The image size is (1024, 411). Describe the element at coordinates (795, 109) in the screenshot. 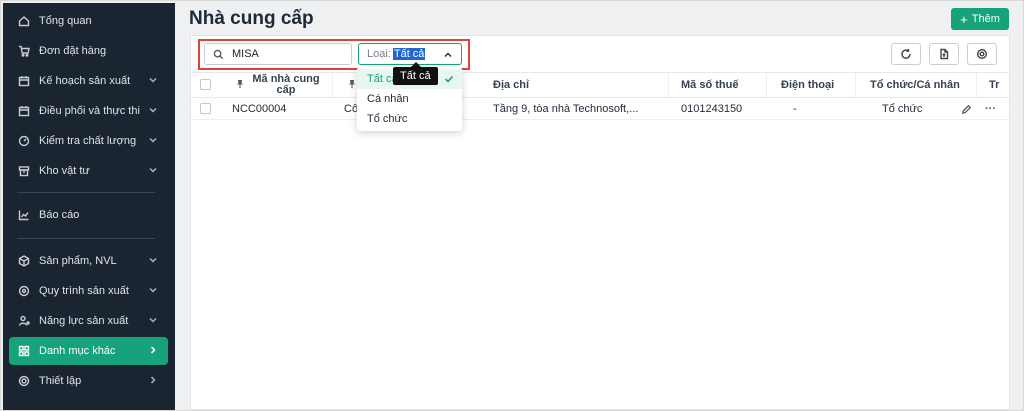

I see `cell-phone: -` at that location.